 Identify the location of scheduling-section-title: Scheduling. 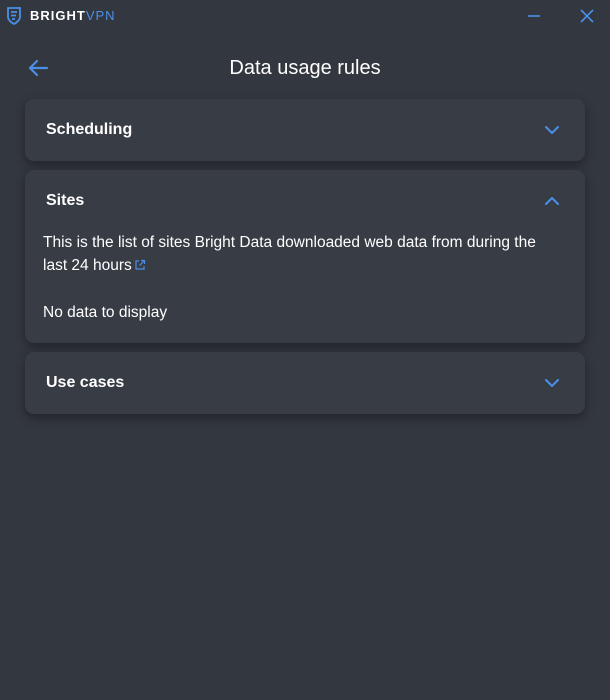
(89, 129).